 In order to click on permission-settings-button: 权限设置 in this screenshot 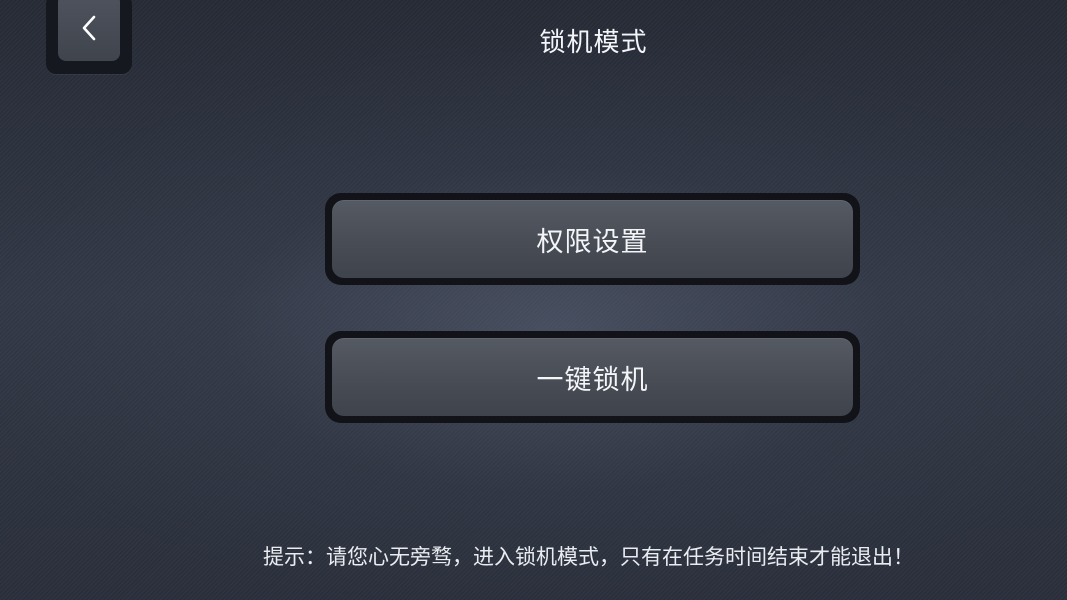, I will do `click(592, 239)`.